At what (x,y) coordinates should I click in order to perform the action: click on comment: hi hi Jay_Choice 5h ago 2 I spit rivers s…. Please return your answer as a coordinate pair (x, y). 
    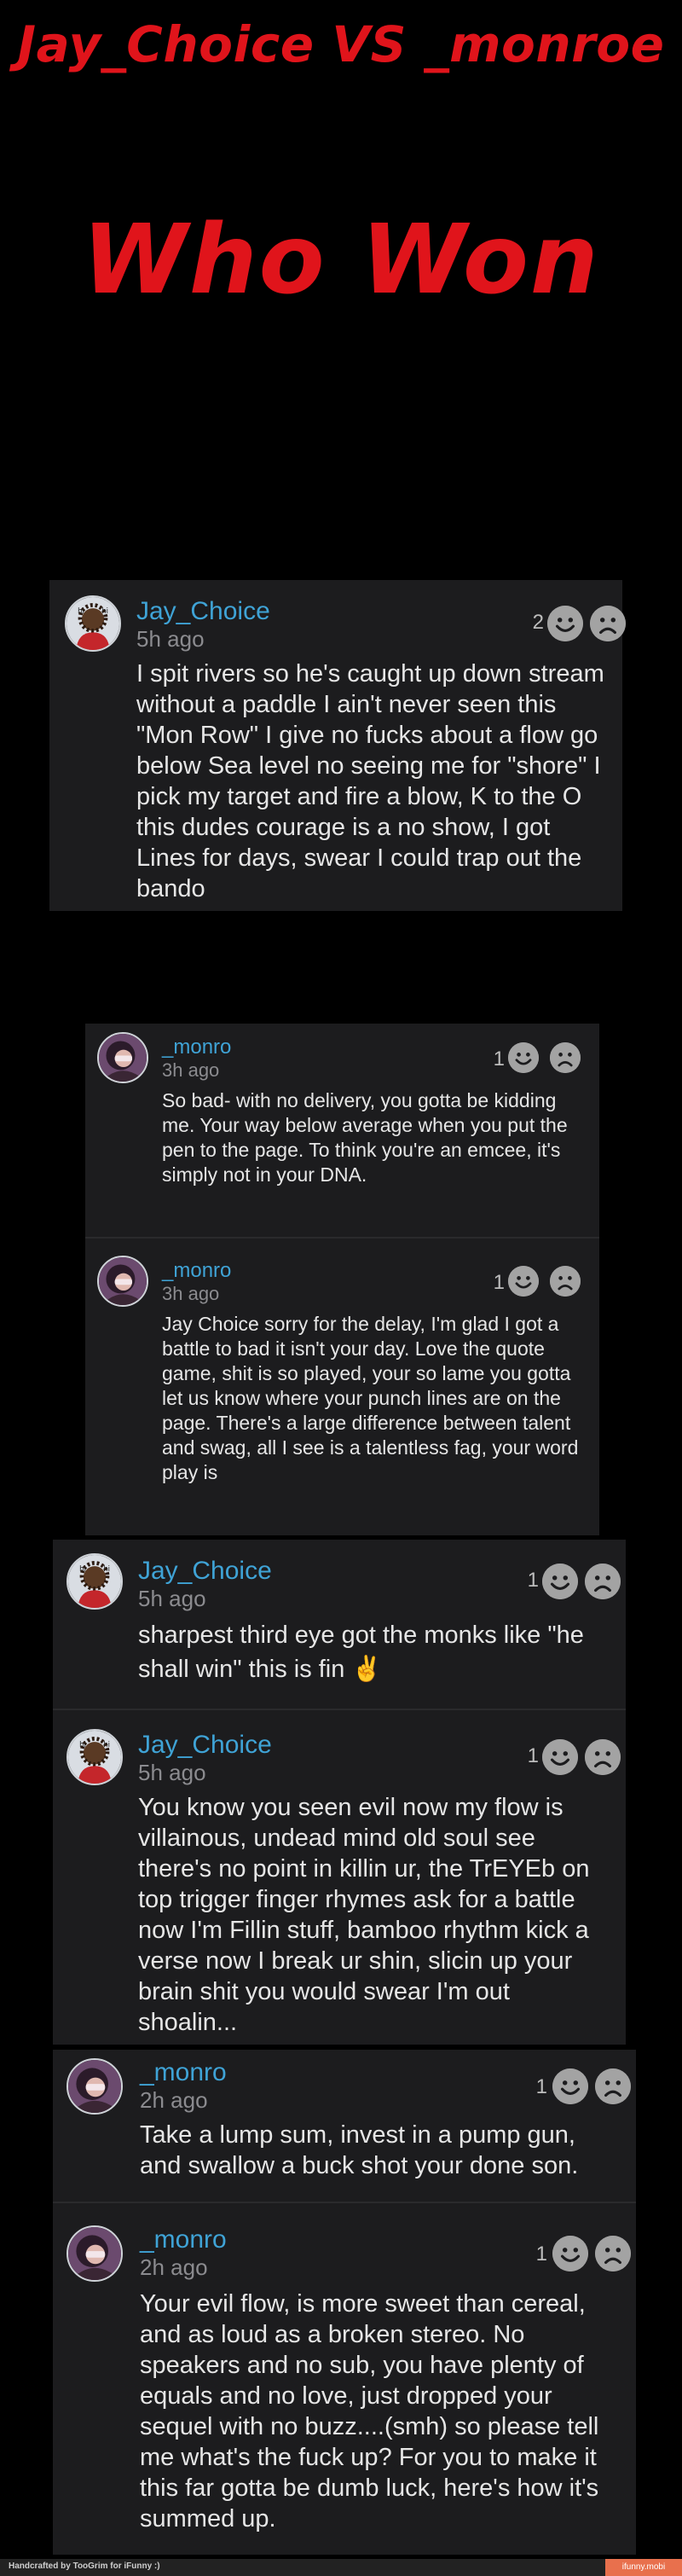
    Looking at the image, I should click on (338, 745).